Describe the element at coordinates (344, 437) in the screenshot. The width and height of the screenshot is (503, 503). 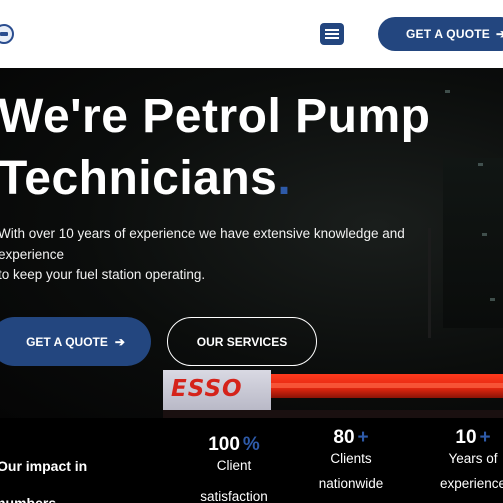
I see `stat-number: 80` at that location.